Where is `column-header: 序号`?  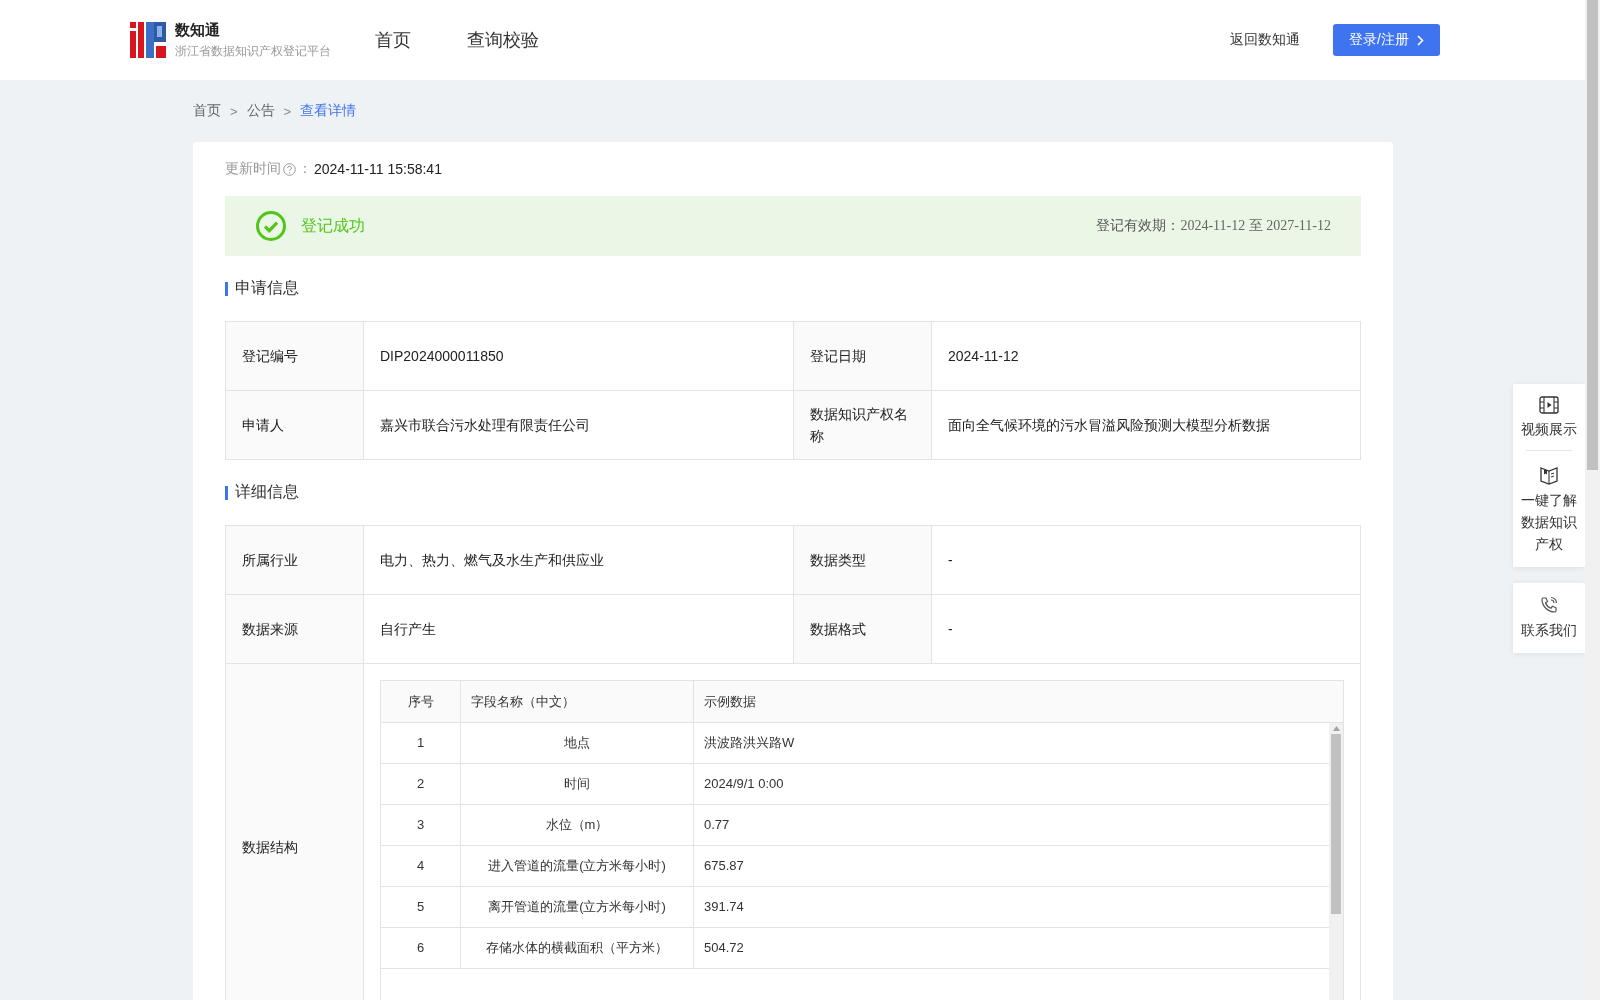 column-header: 序号 is located at coordinates (421, 701).